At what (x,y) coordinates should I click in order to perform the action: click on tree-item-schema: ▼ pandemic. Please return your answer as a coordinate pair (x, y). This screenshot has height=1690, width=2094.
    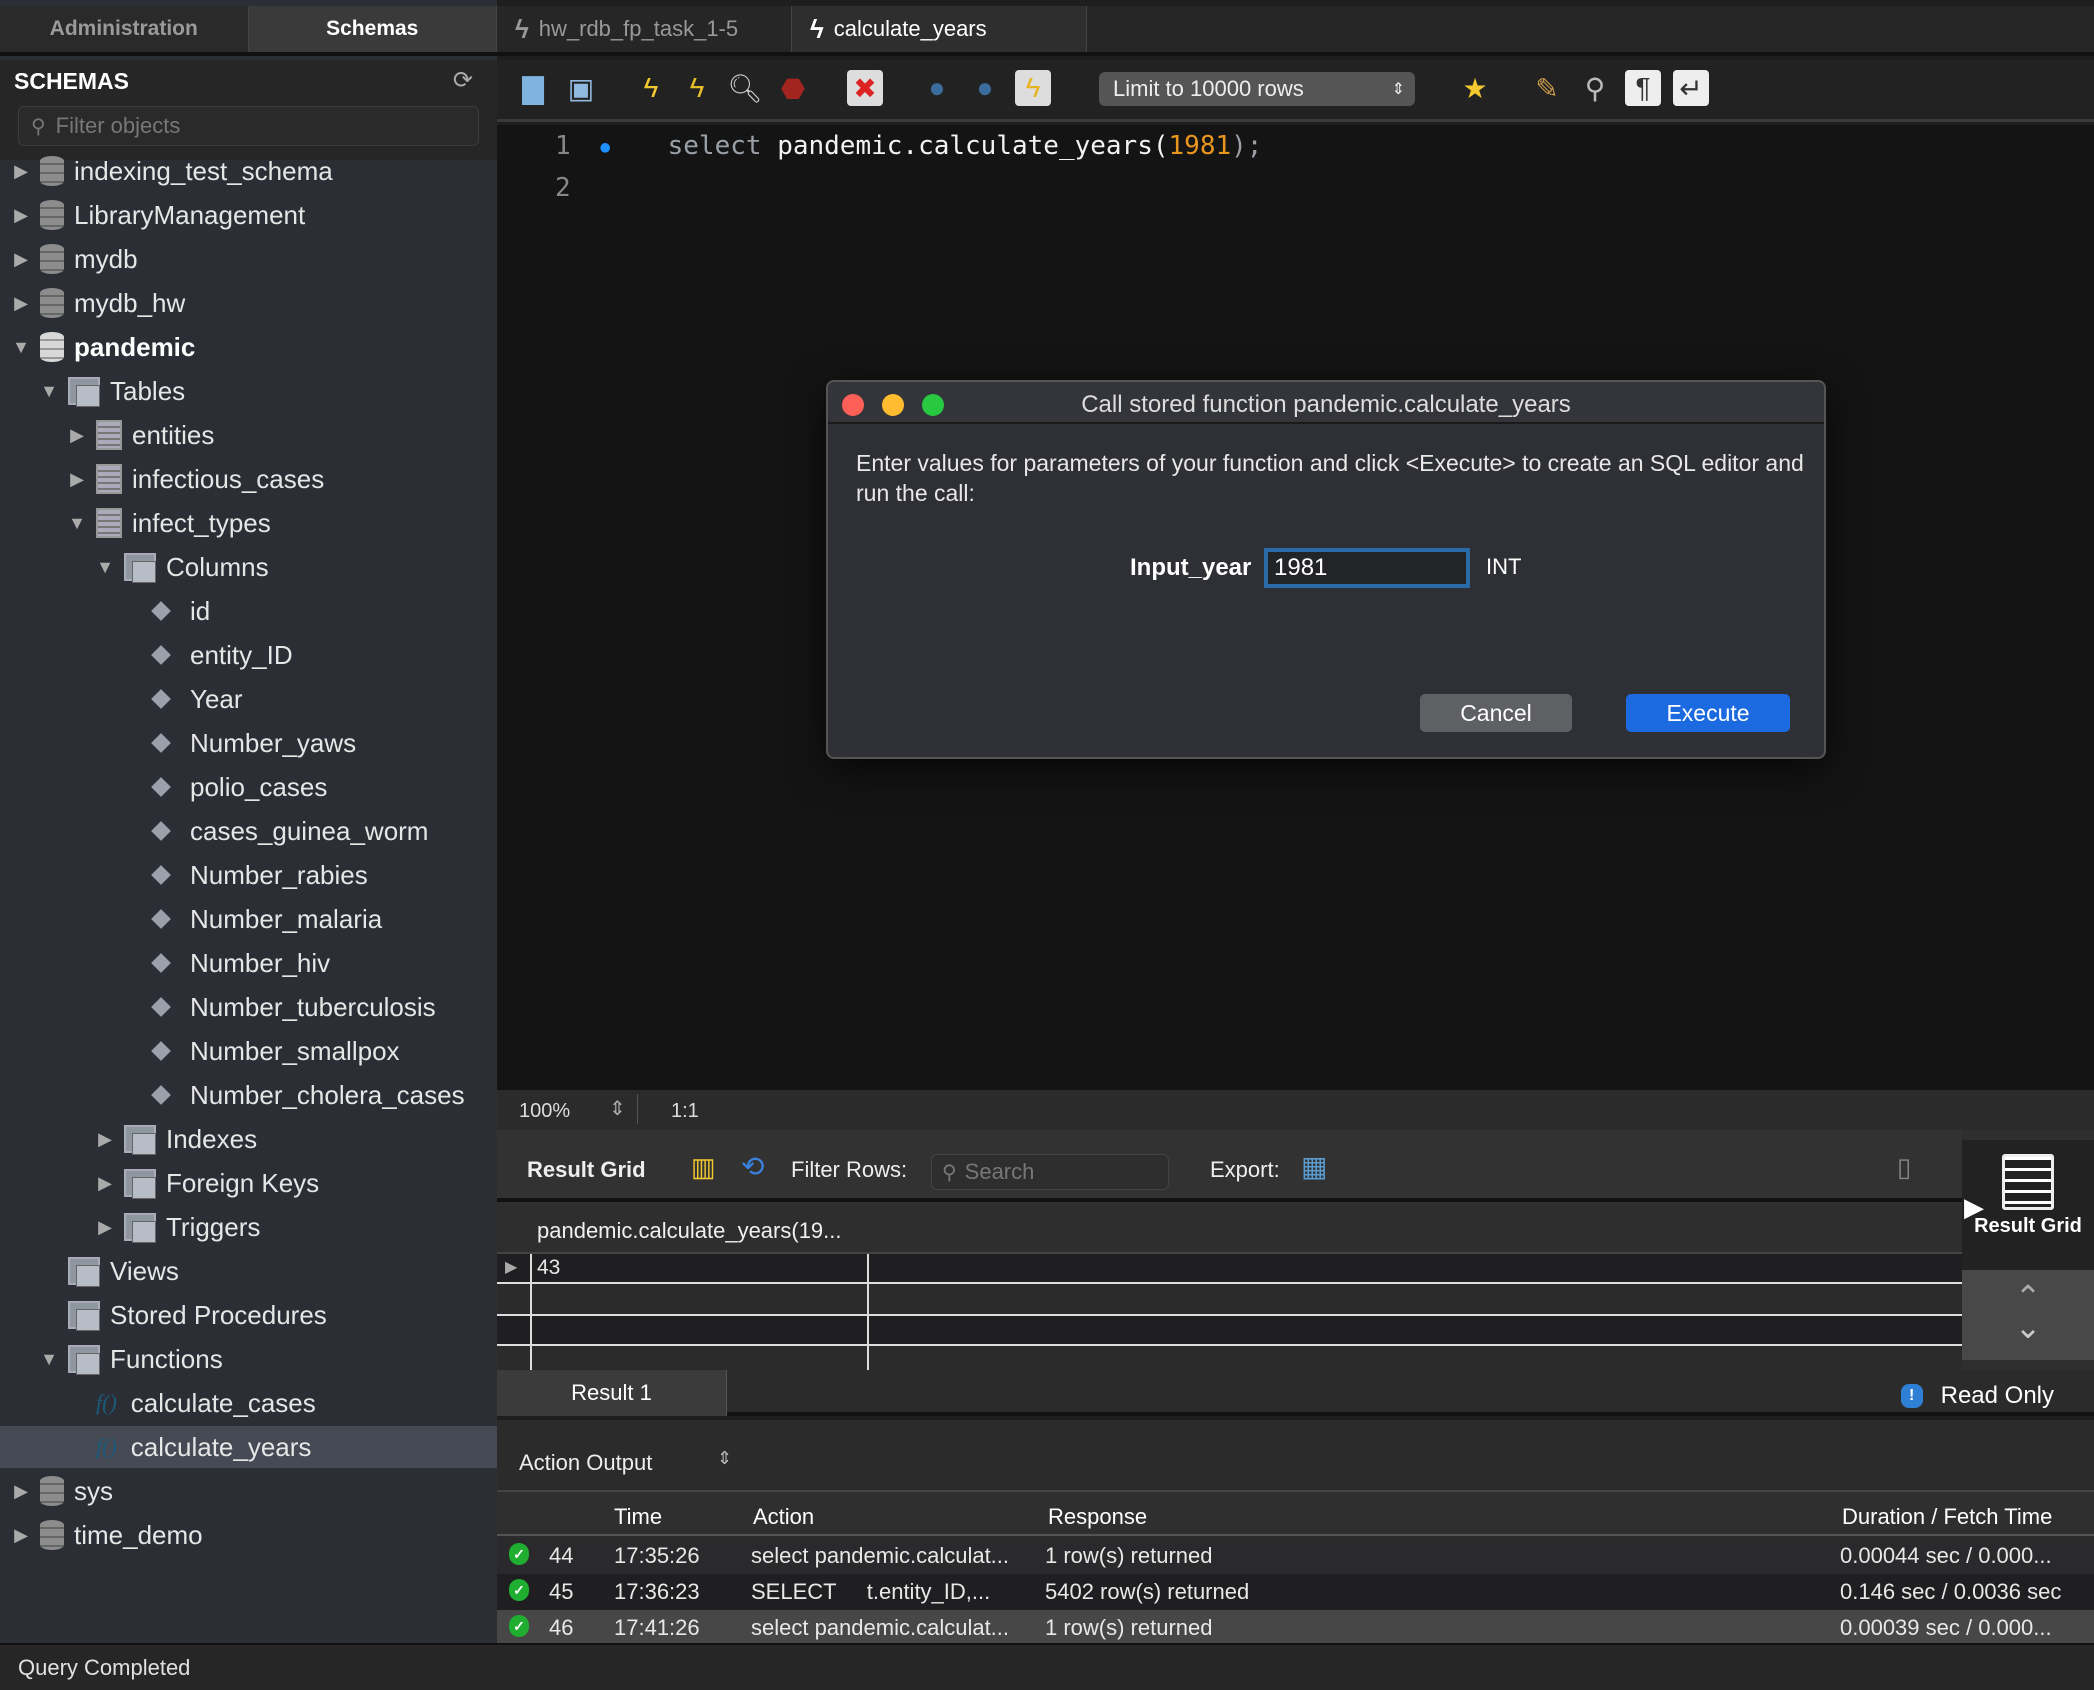
    Looking at the image, I should click on (248, 347).